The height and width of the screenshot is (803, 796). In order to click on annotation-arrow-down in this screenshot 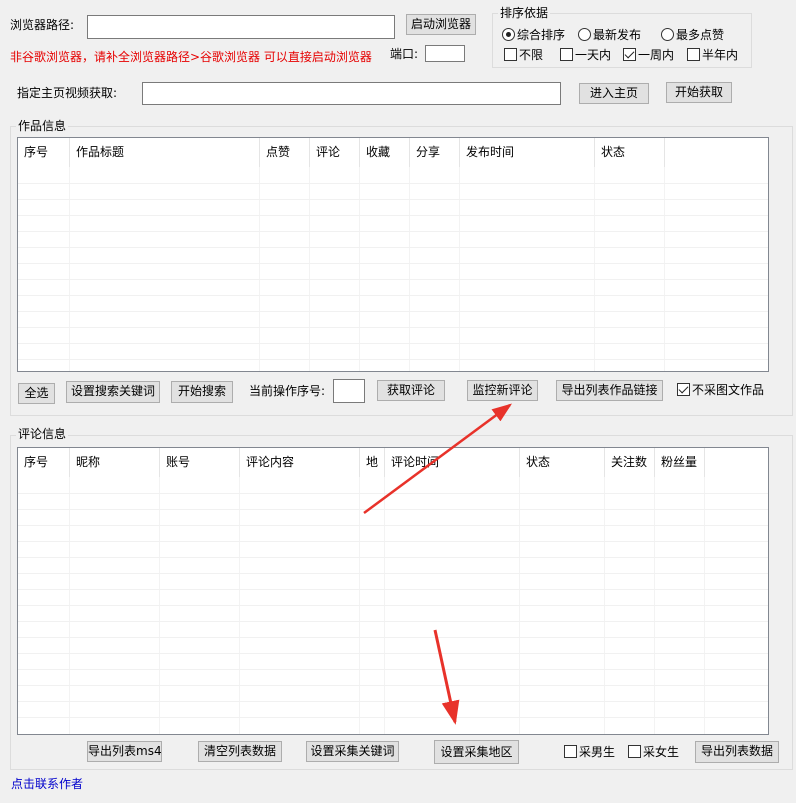, I will do `click(446, 677)`.